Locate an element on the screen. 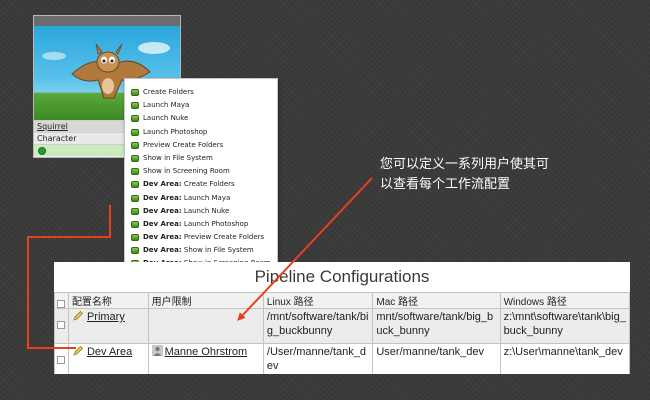 This screenshot has width=650, height=400. context-menu-item: Show in File System is located at coordinates (201, 158).